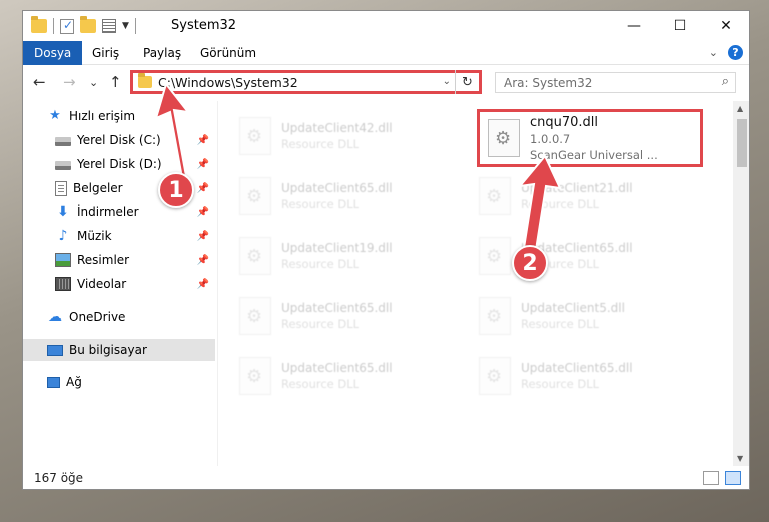 The height and width of the screenshot is (522, 769). What do you see at coordinates (74, 382) in the screenshot?
I see `sidebar-item-label: Ağ` at bounding box center [74, 382].